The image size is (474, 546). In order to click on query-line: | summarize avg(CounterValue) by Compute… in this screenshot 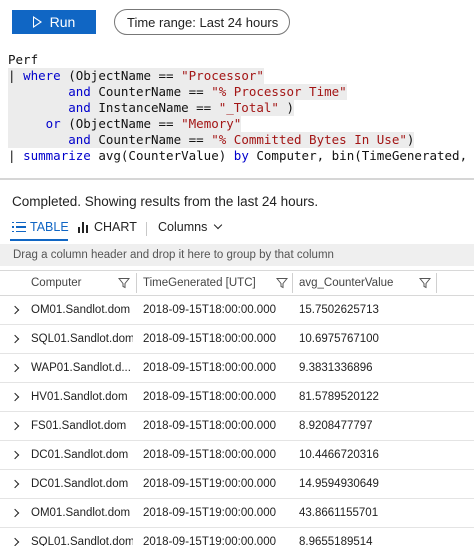, I will do `click(241, 156)`.